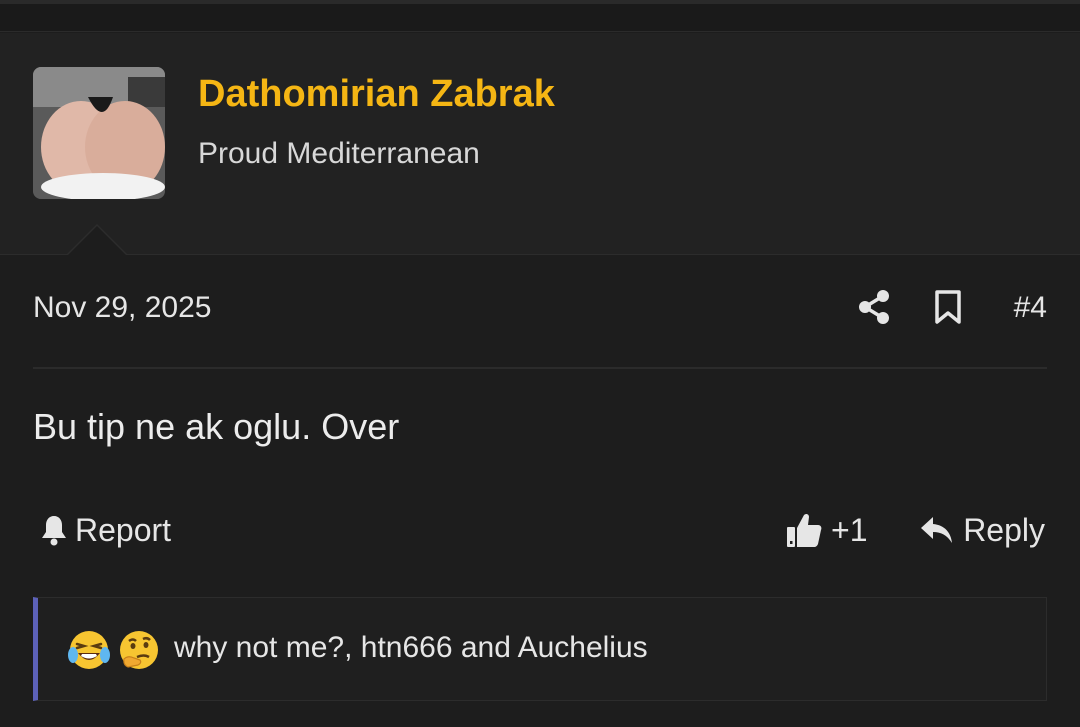 The image size is (1080, 727). I want to click on laughing-crying-emoji-icon, so click(89, 650).